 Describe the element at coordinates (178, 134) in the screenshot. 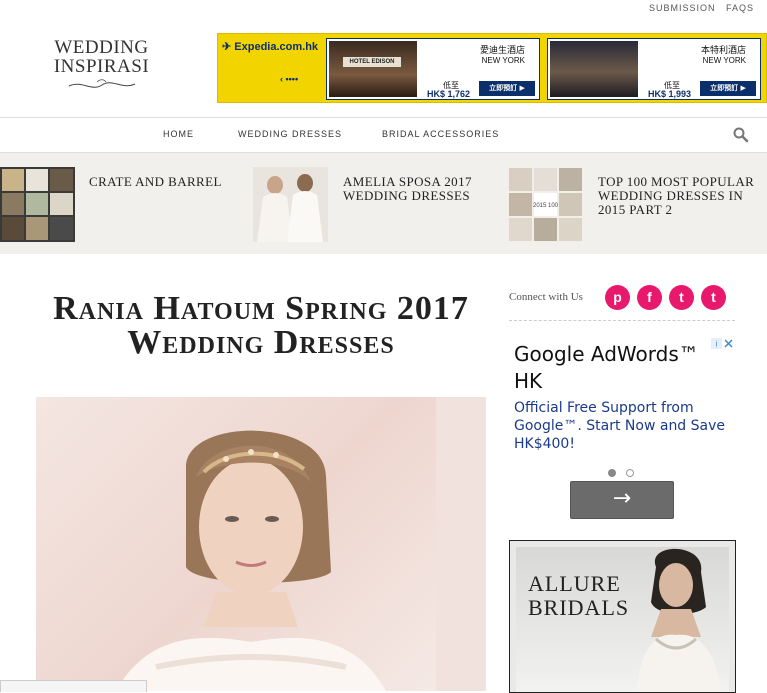

I see `nav-home: HOME` at that location.